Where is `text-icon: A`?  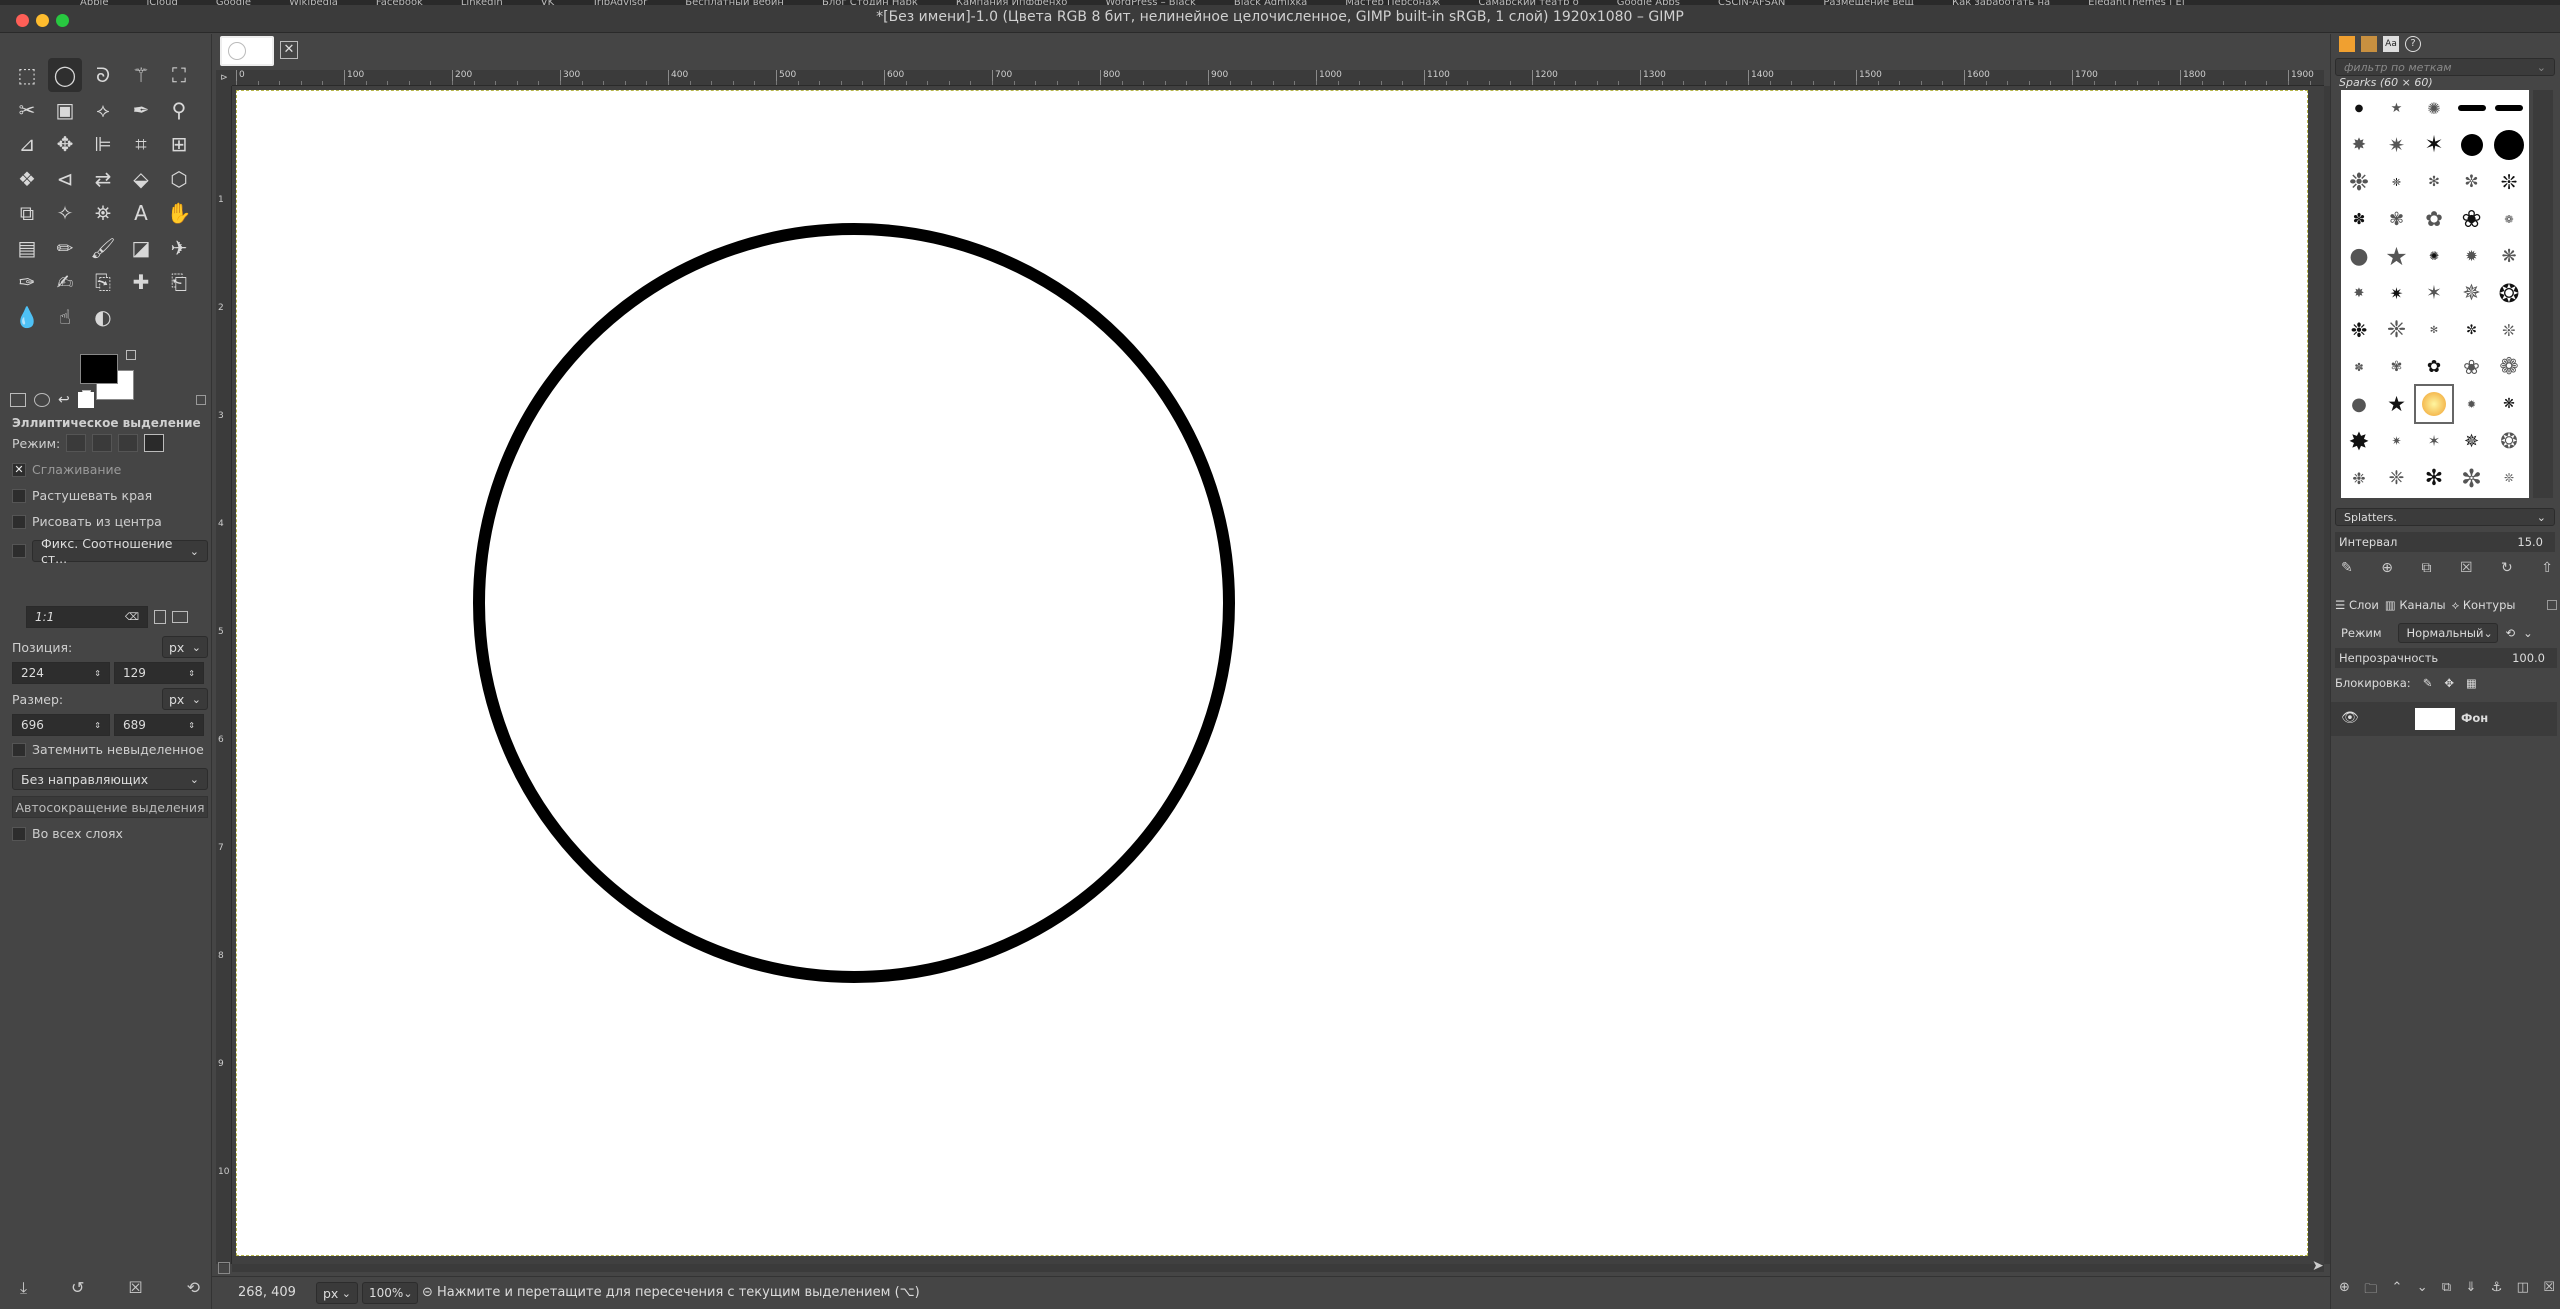
text-icon: A is located at coordinates (141, 213).